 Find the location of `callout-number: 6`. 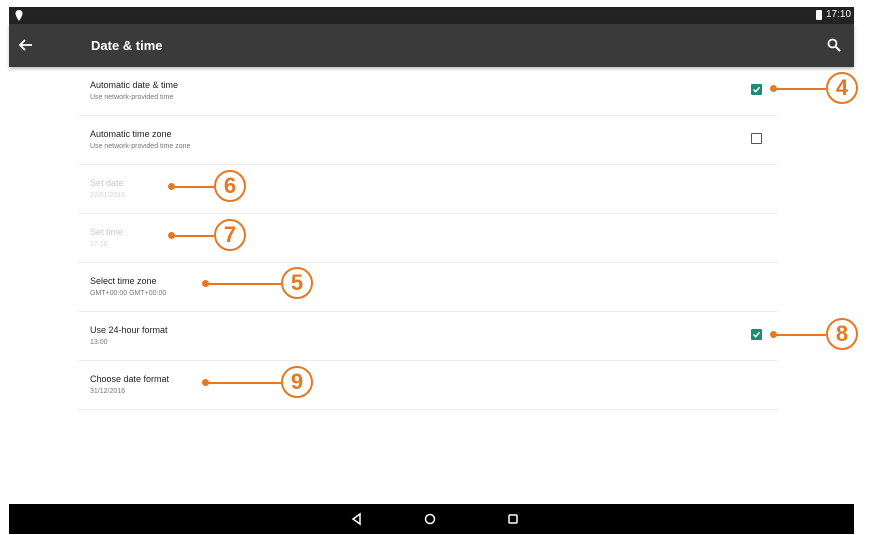

callout-number: 6 is located at coordinates (230, 186).